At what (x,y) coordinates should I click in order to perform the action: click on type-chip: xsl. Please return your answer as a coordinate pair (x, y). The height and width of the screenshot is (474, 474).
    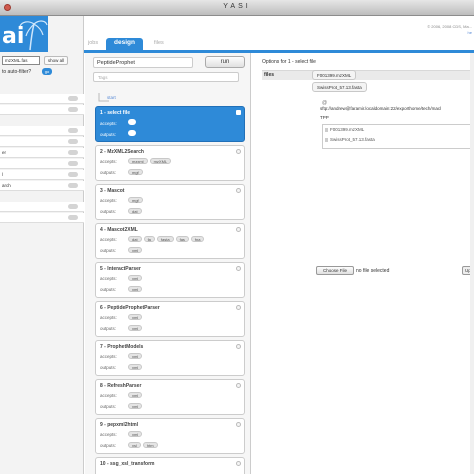
    Looking at the image, I should click on (134, 445).